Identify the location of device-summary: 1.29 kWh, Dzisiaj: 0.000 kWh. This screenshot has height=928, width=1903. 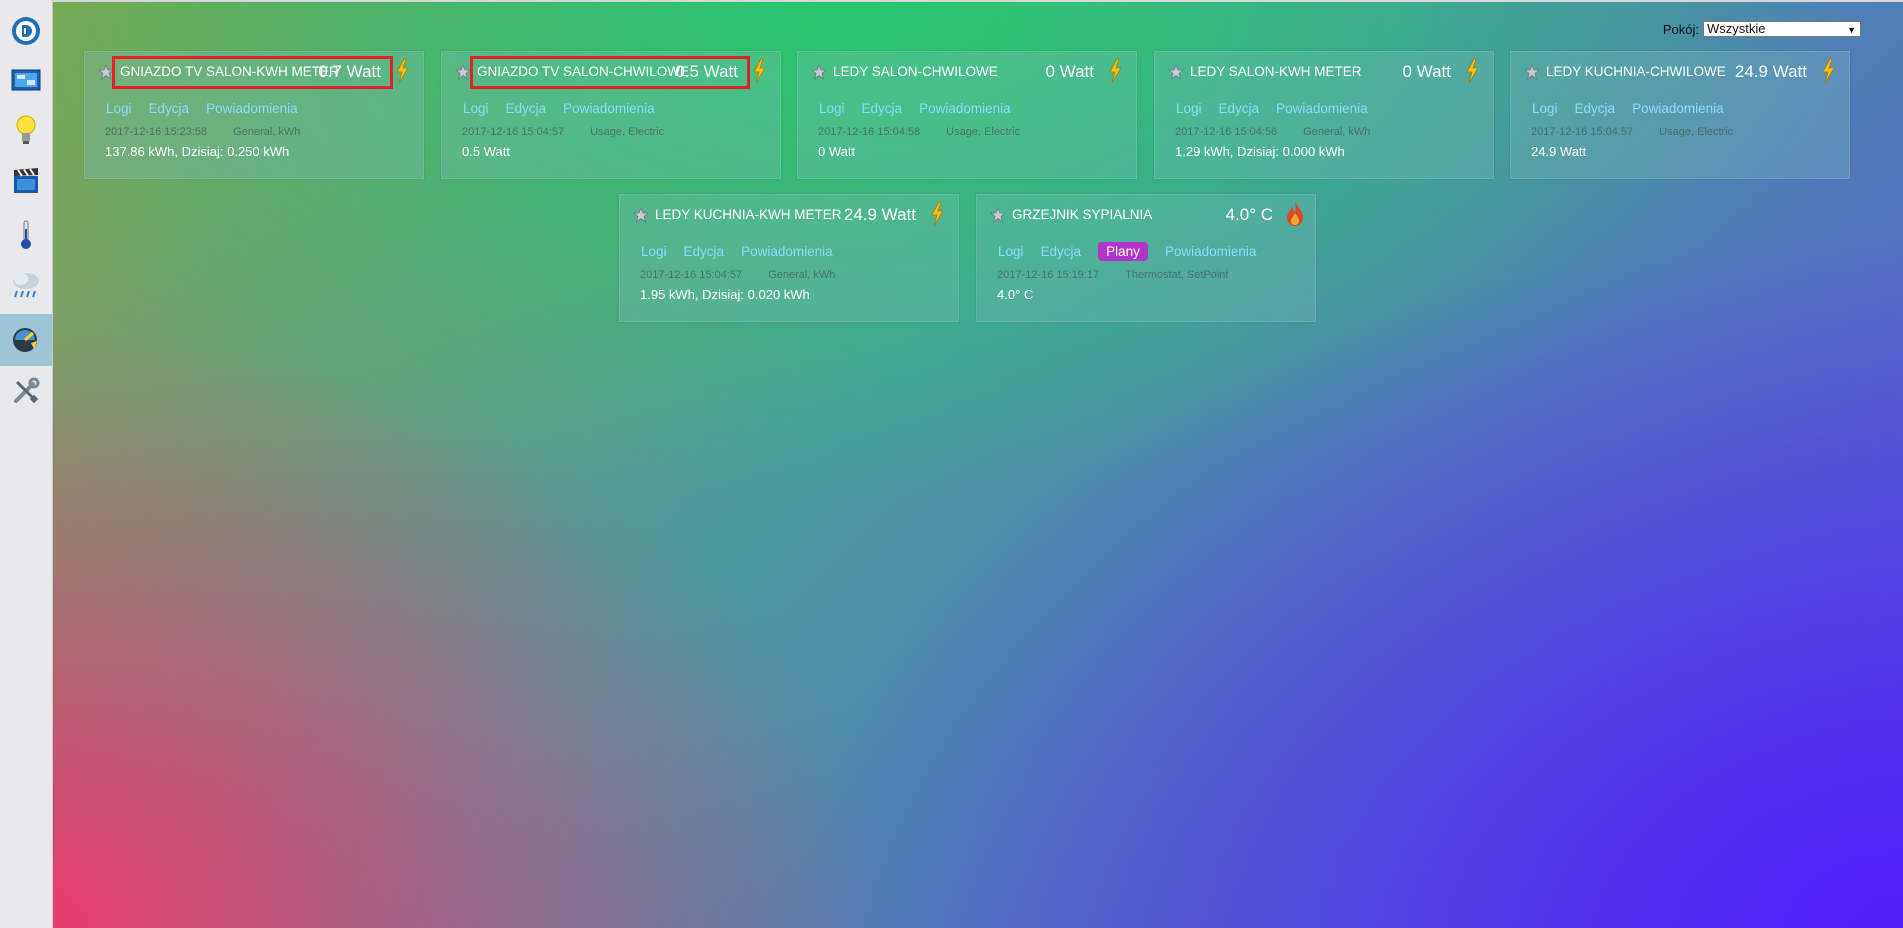
(1260, 151).